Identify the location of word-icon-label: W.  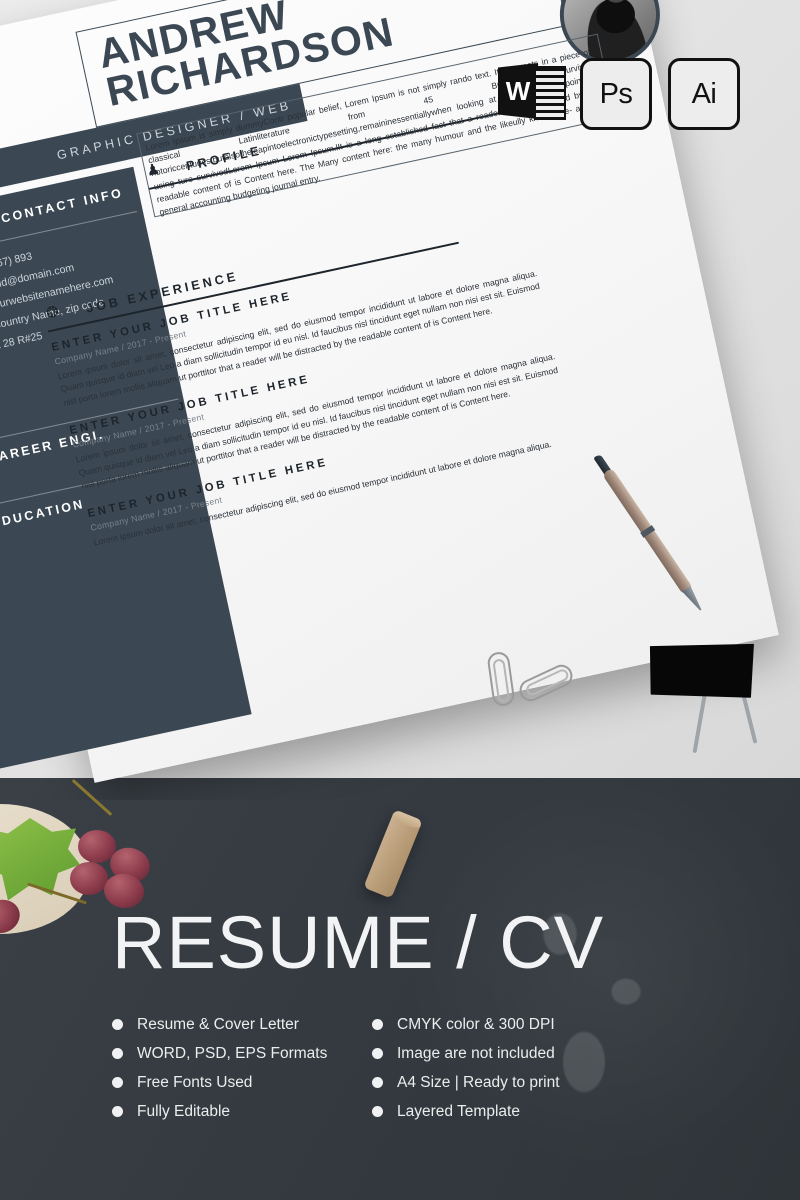
(518, 90).